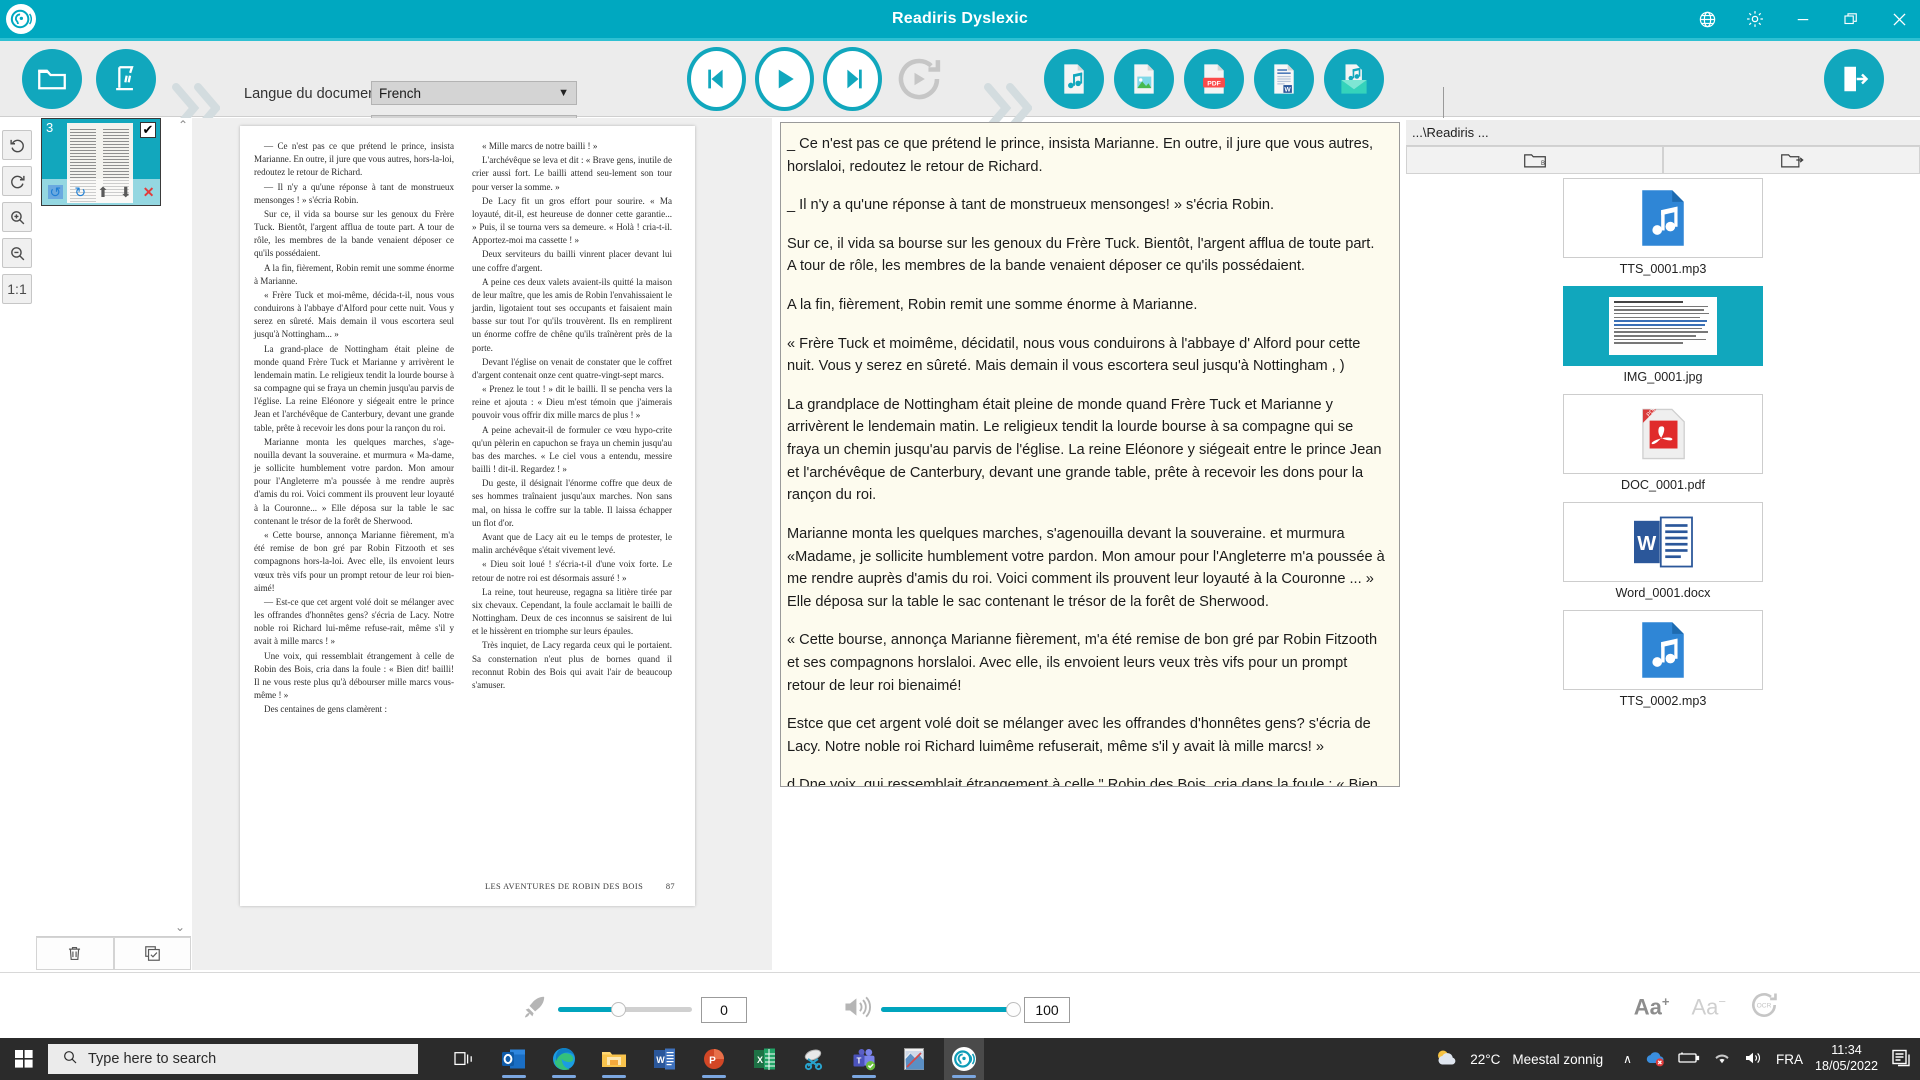  Describe the element at coordinates (17, 181) in the screenshot. I see `rotate-right-button` at that location.